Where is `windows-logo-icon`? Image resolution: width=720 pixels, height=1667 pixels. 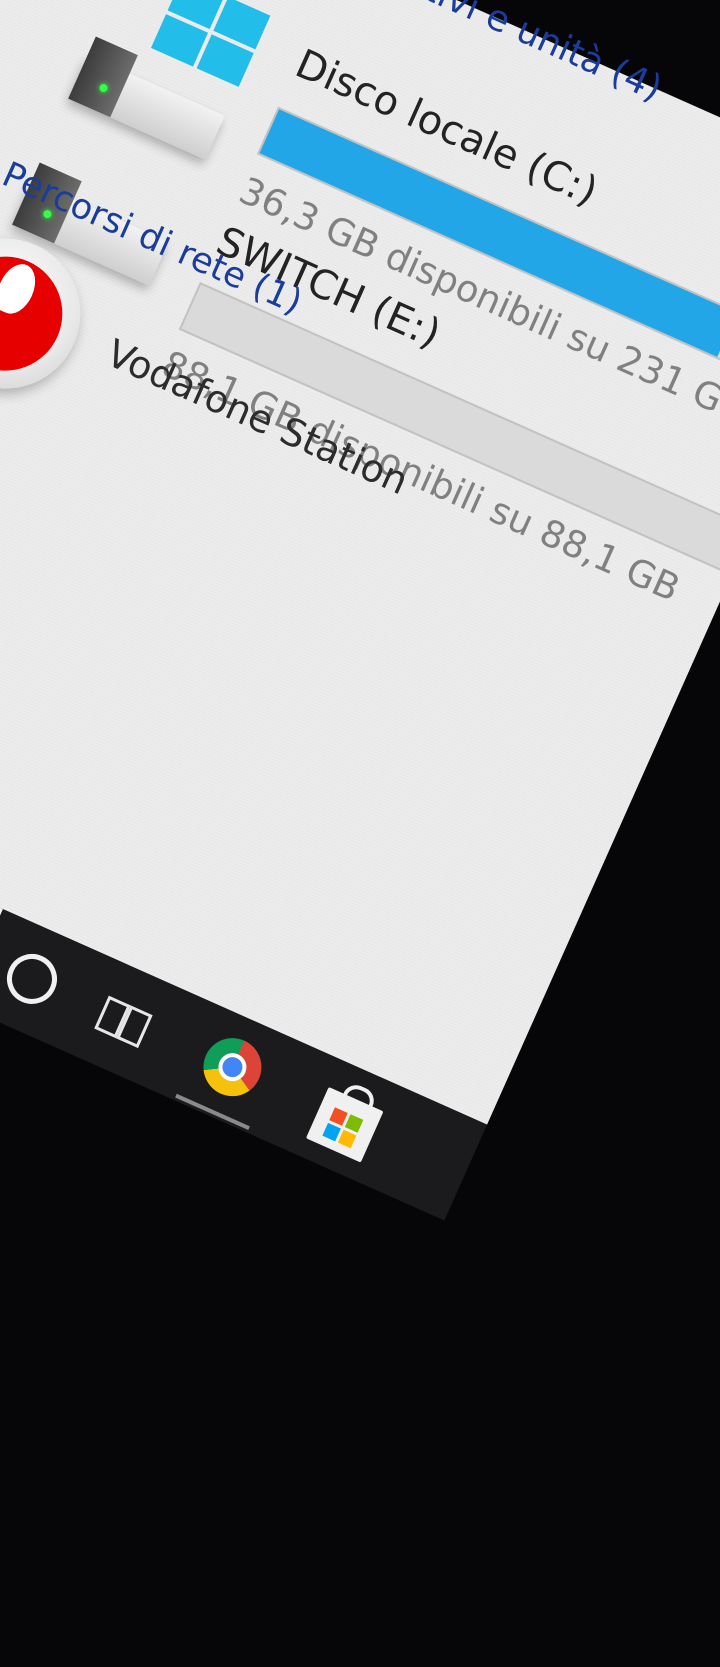 windows-logo-icon is located at coordinates (210, 43).